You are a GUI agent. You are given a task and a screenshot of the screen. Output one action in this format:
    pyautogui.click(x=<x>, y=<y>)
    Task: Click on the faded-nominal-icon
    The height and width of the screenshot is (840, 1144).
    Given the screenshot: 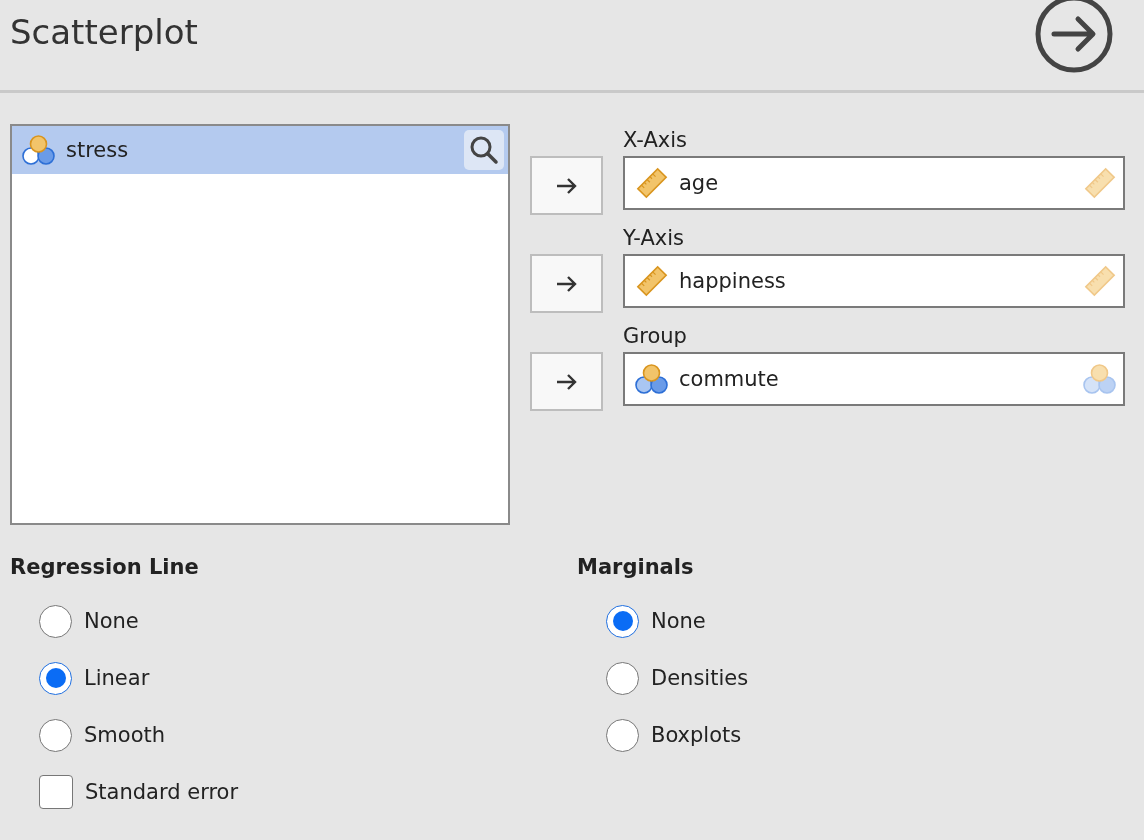 What is the action you would take?
    pyautogui.click(x=1100, y=379)
    